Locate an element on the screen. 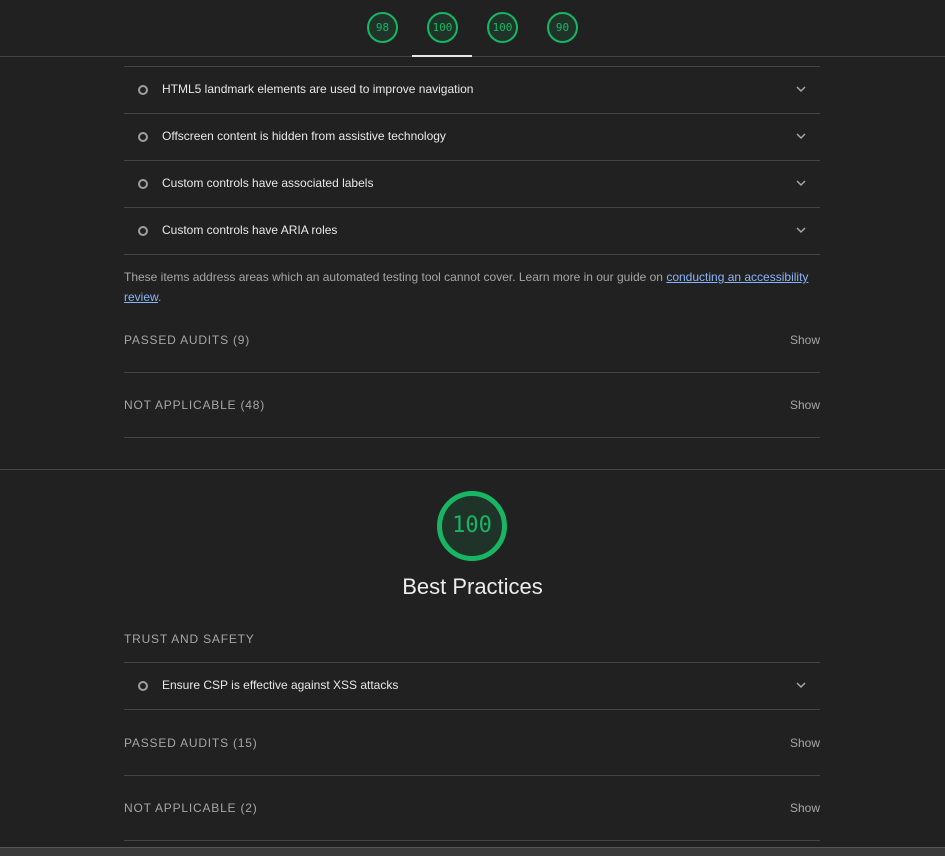 The width and height of the screenshot is (945, 856). best-practices-score-gauge: 100 is located at coordinates (472, 526).